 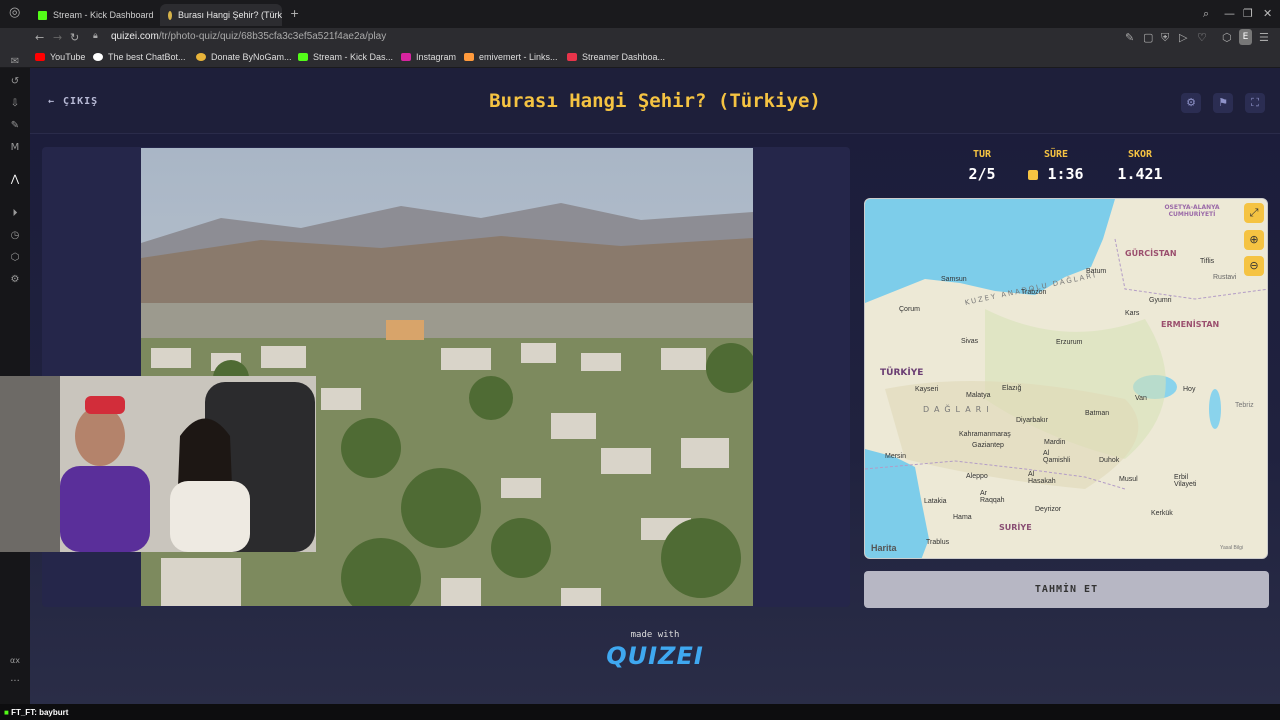 I want to click on flag-icon: ⚑, so click(x=1223, y=102).